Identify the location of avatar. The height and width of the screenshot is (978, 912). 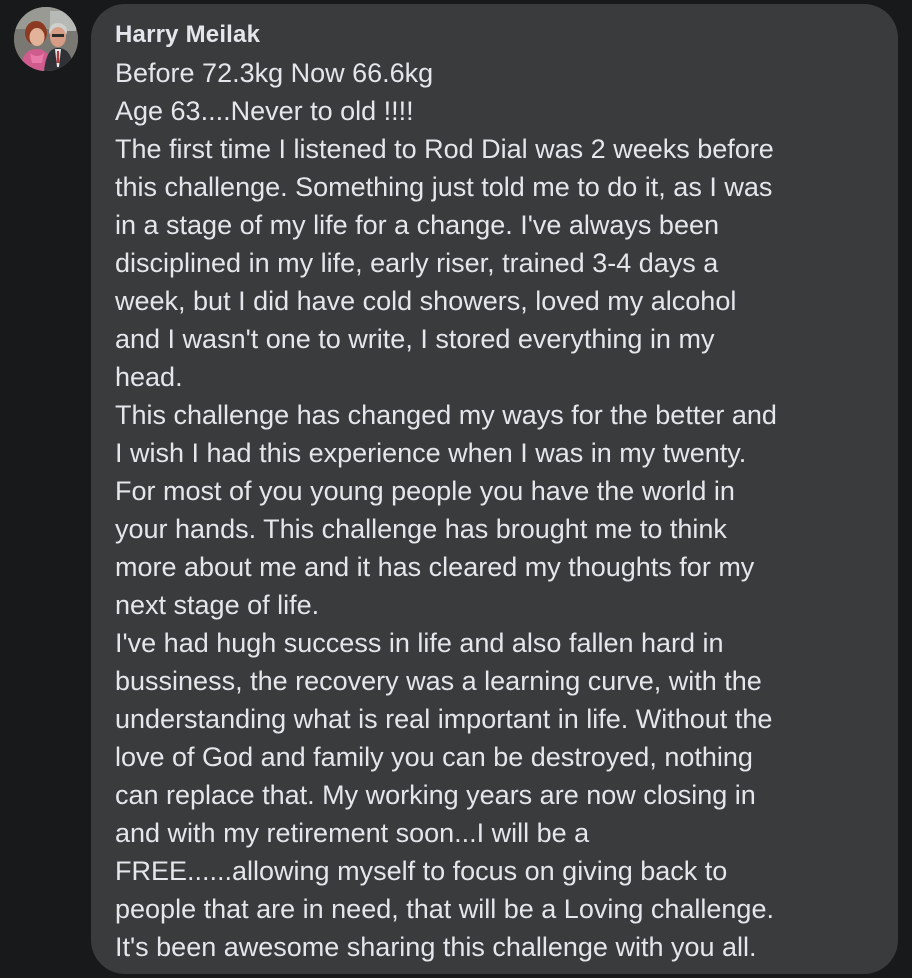
(46, 39).